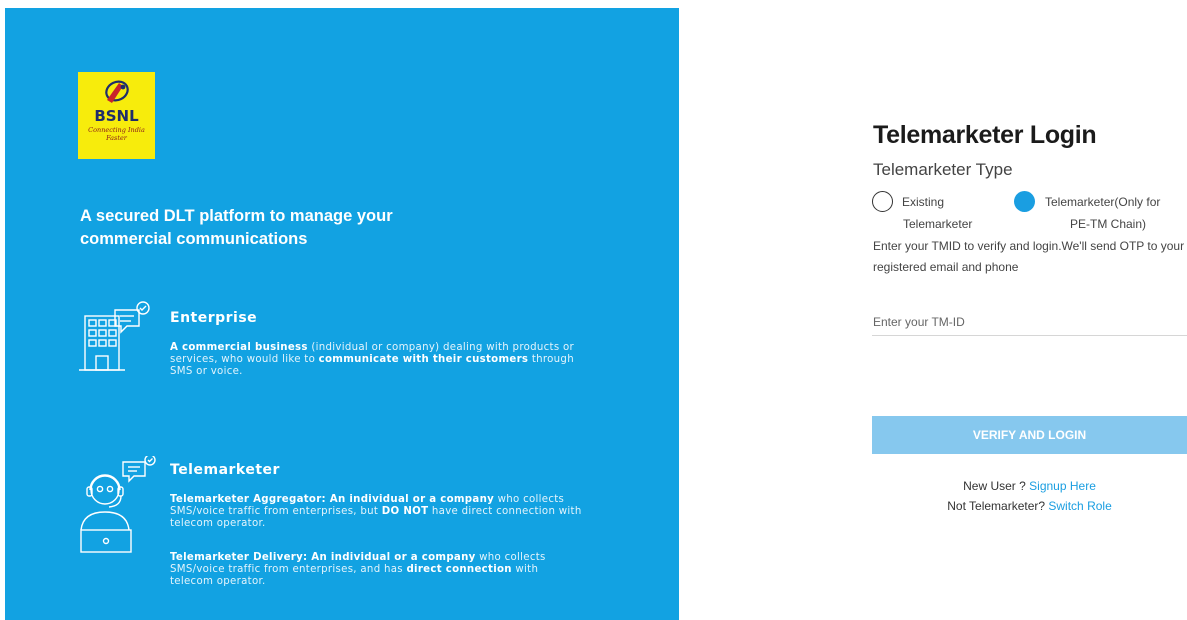  I want to click on switch-role-link: Switch Role, so click(1079, 506).